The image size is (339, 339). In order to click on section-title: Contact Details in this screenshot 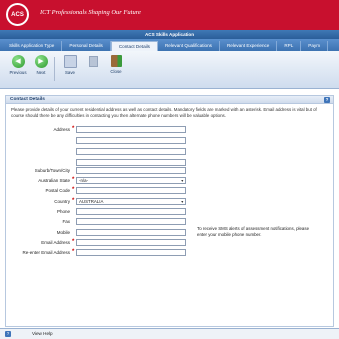, I will do `click(27, 99)`.